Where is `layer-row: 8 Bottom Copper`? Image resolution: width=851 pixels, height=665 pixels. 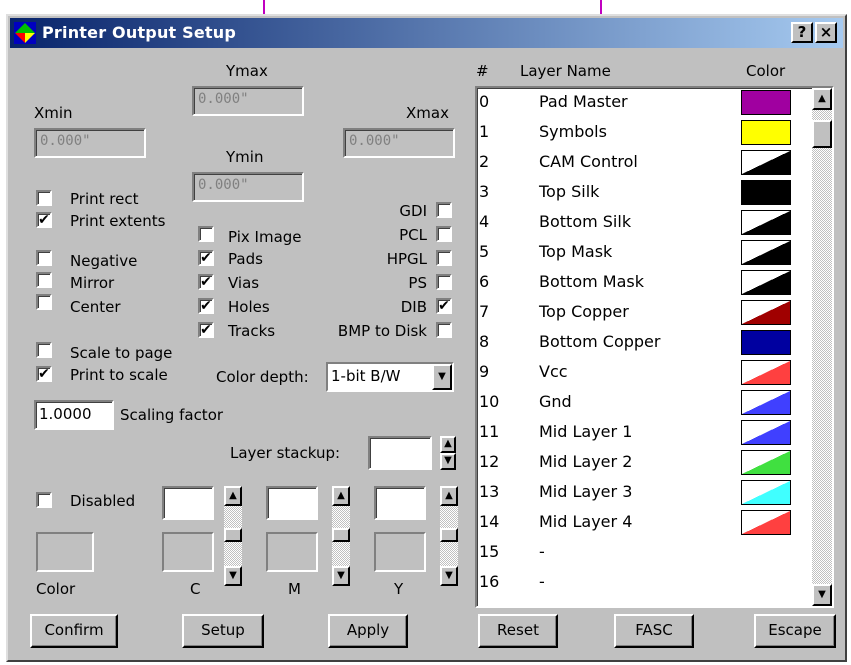
layer-row: 8 Bottom Copper is located at coordinates (645, 343).